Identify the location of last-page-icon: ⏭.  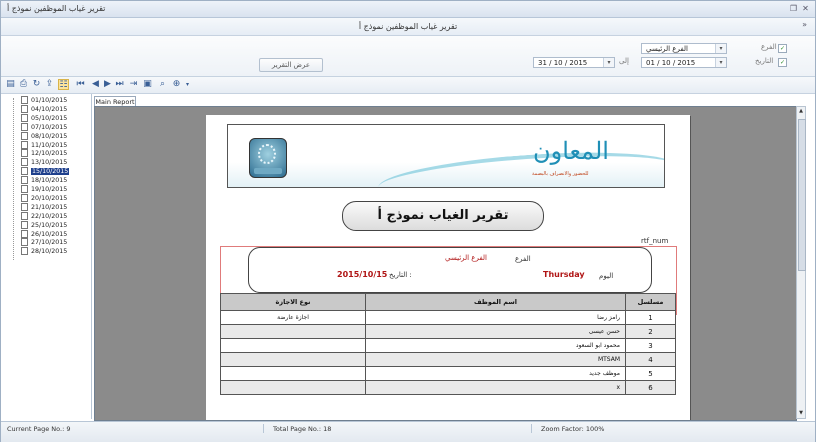
(119, 84).